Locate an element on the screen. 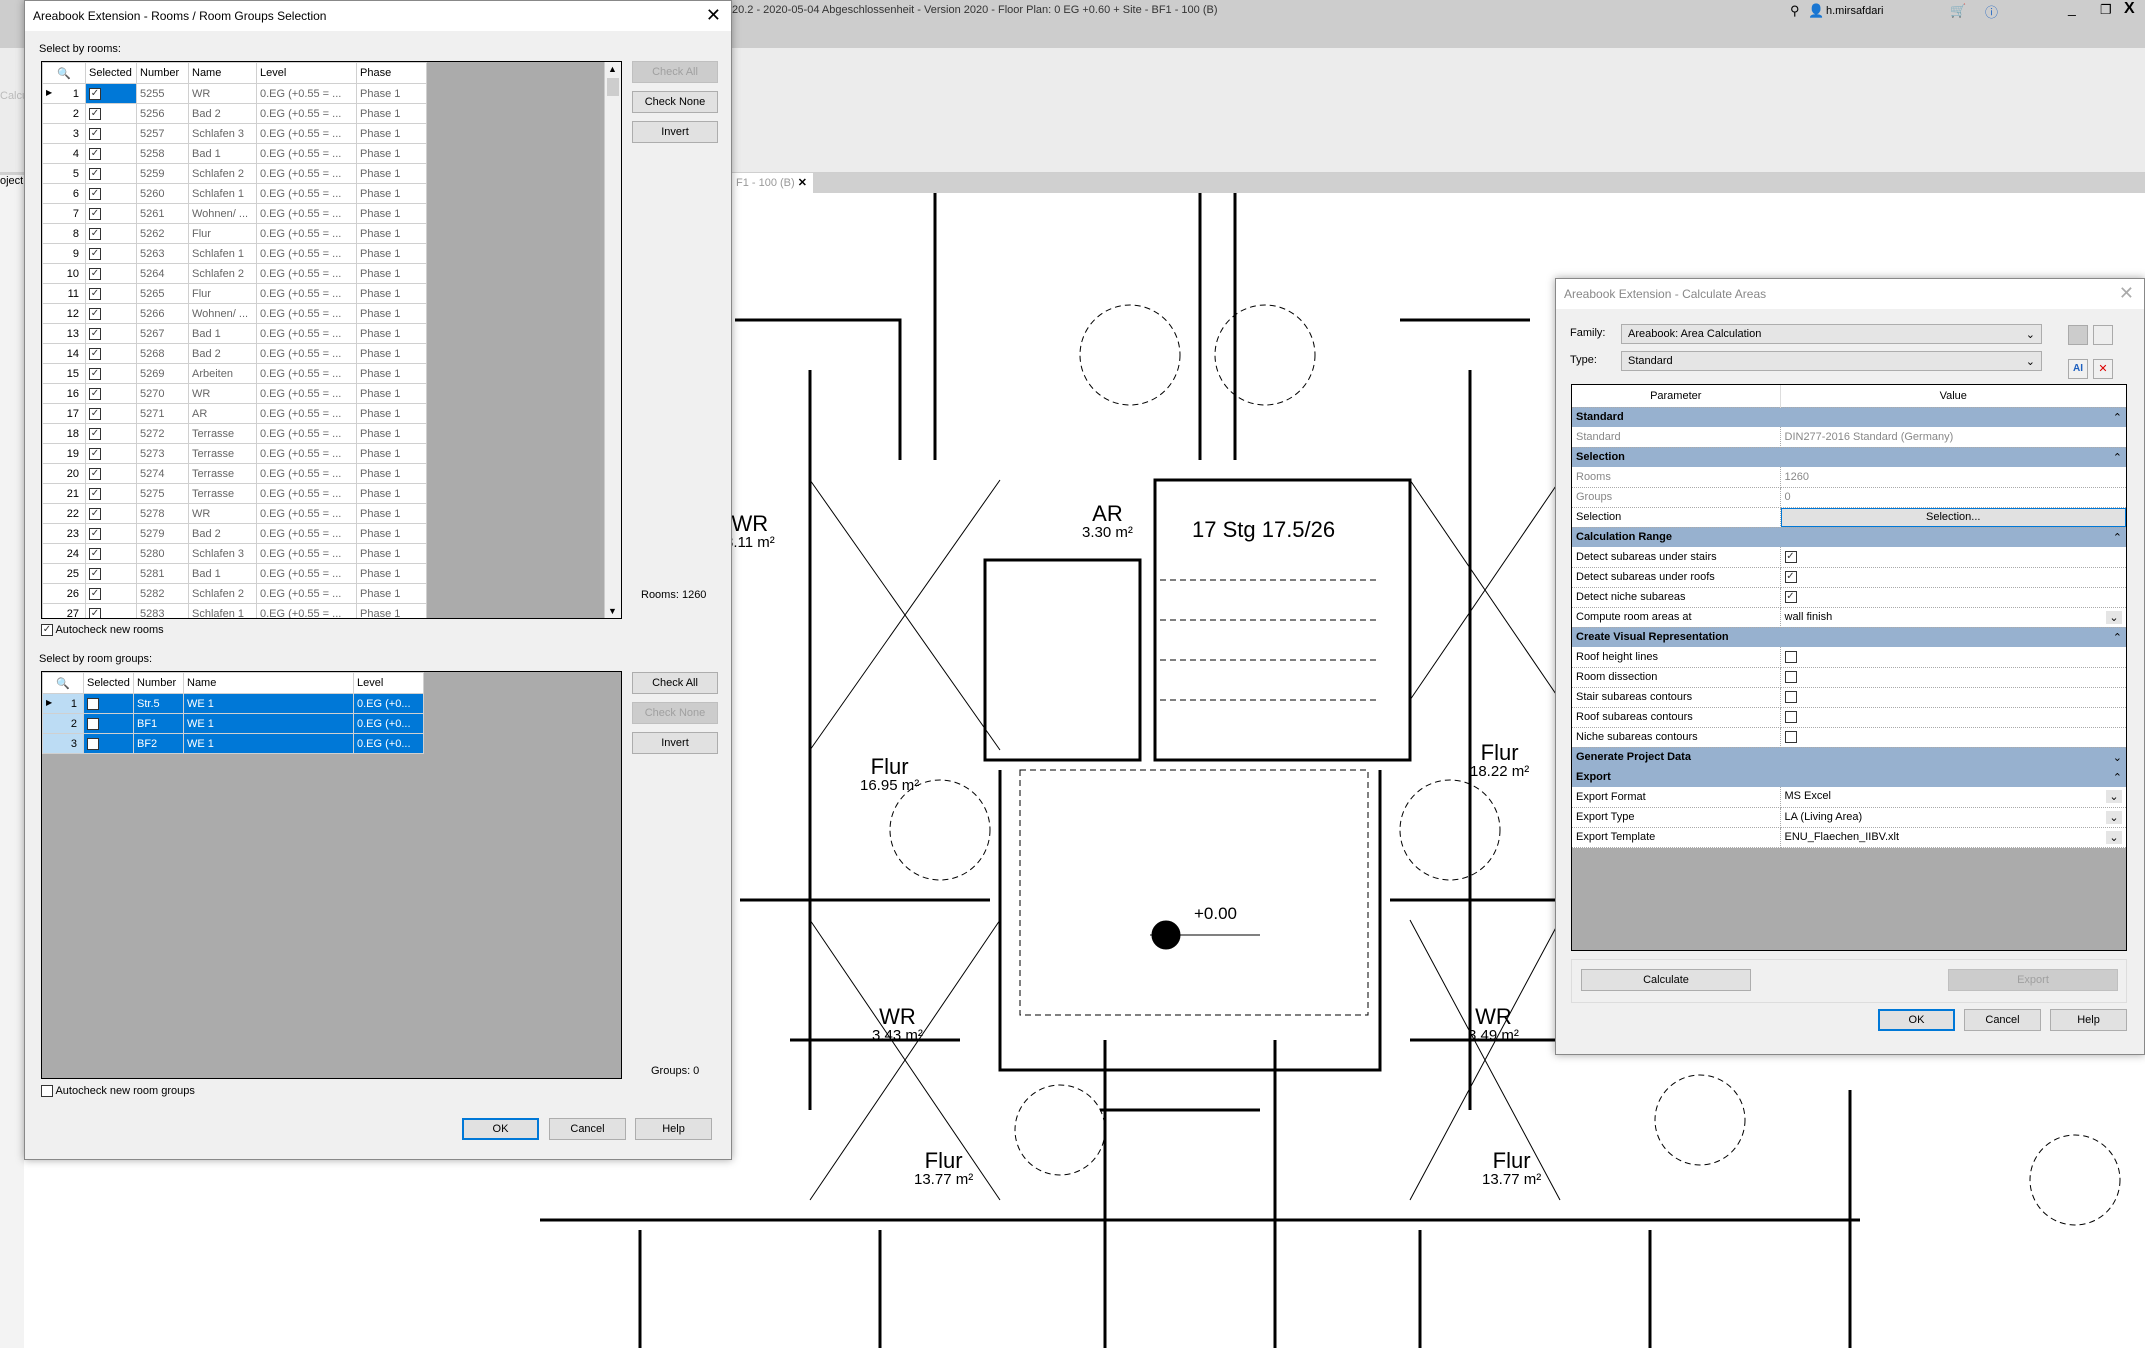  row-header: 26 is located at coordinates (64, 593).